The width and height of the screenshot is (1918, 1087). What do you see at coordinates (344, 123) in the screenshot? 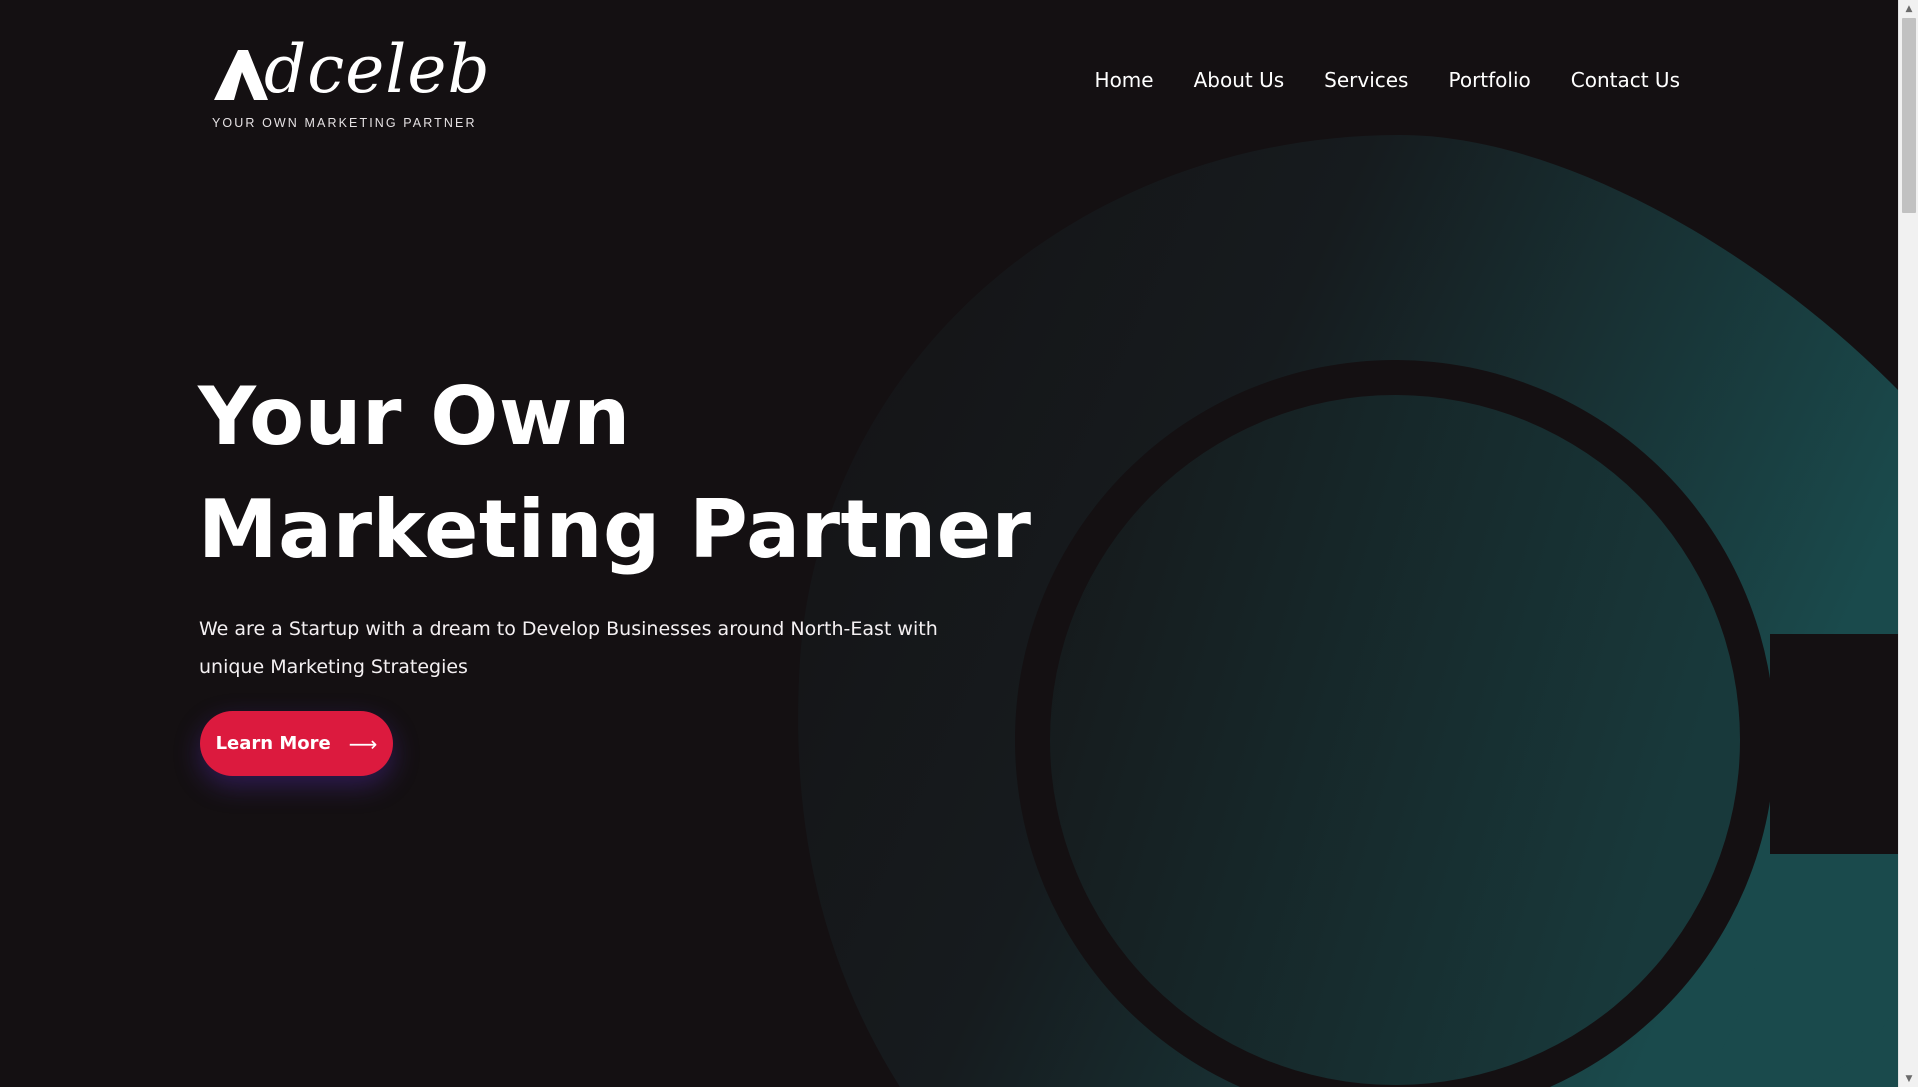
I see `logo-tagline: YOUR OWN MARKETING PARTNER` at bounding box center [344, 123].